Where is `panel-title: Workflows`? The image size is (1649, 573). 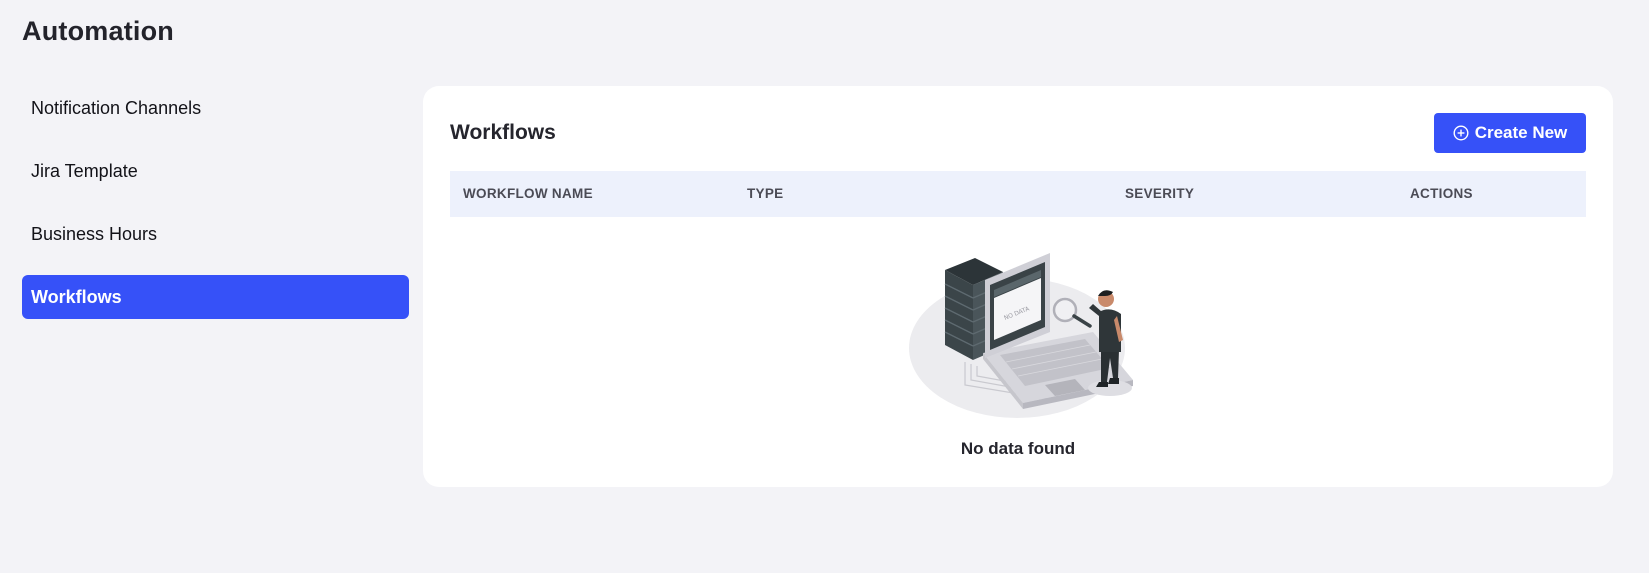
panel-title: Workflows is located at coordinates (503, 132).